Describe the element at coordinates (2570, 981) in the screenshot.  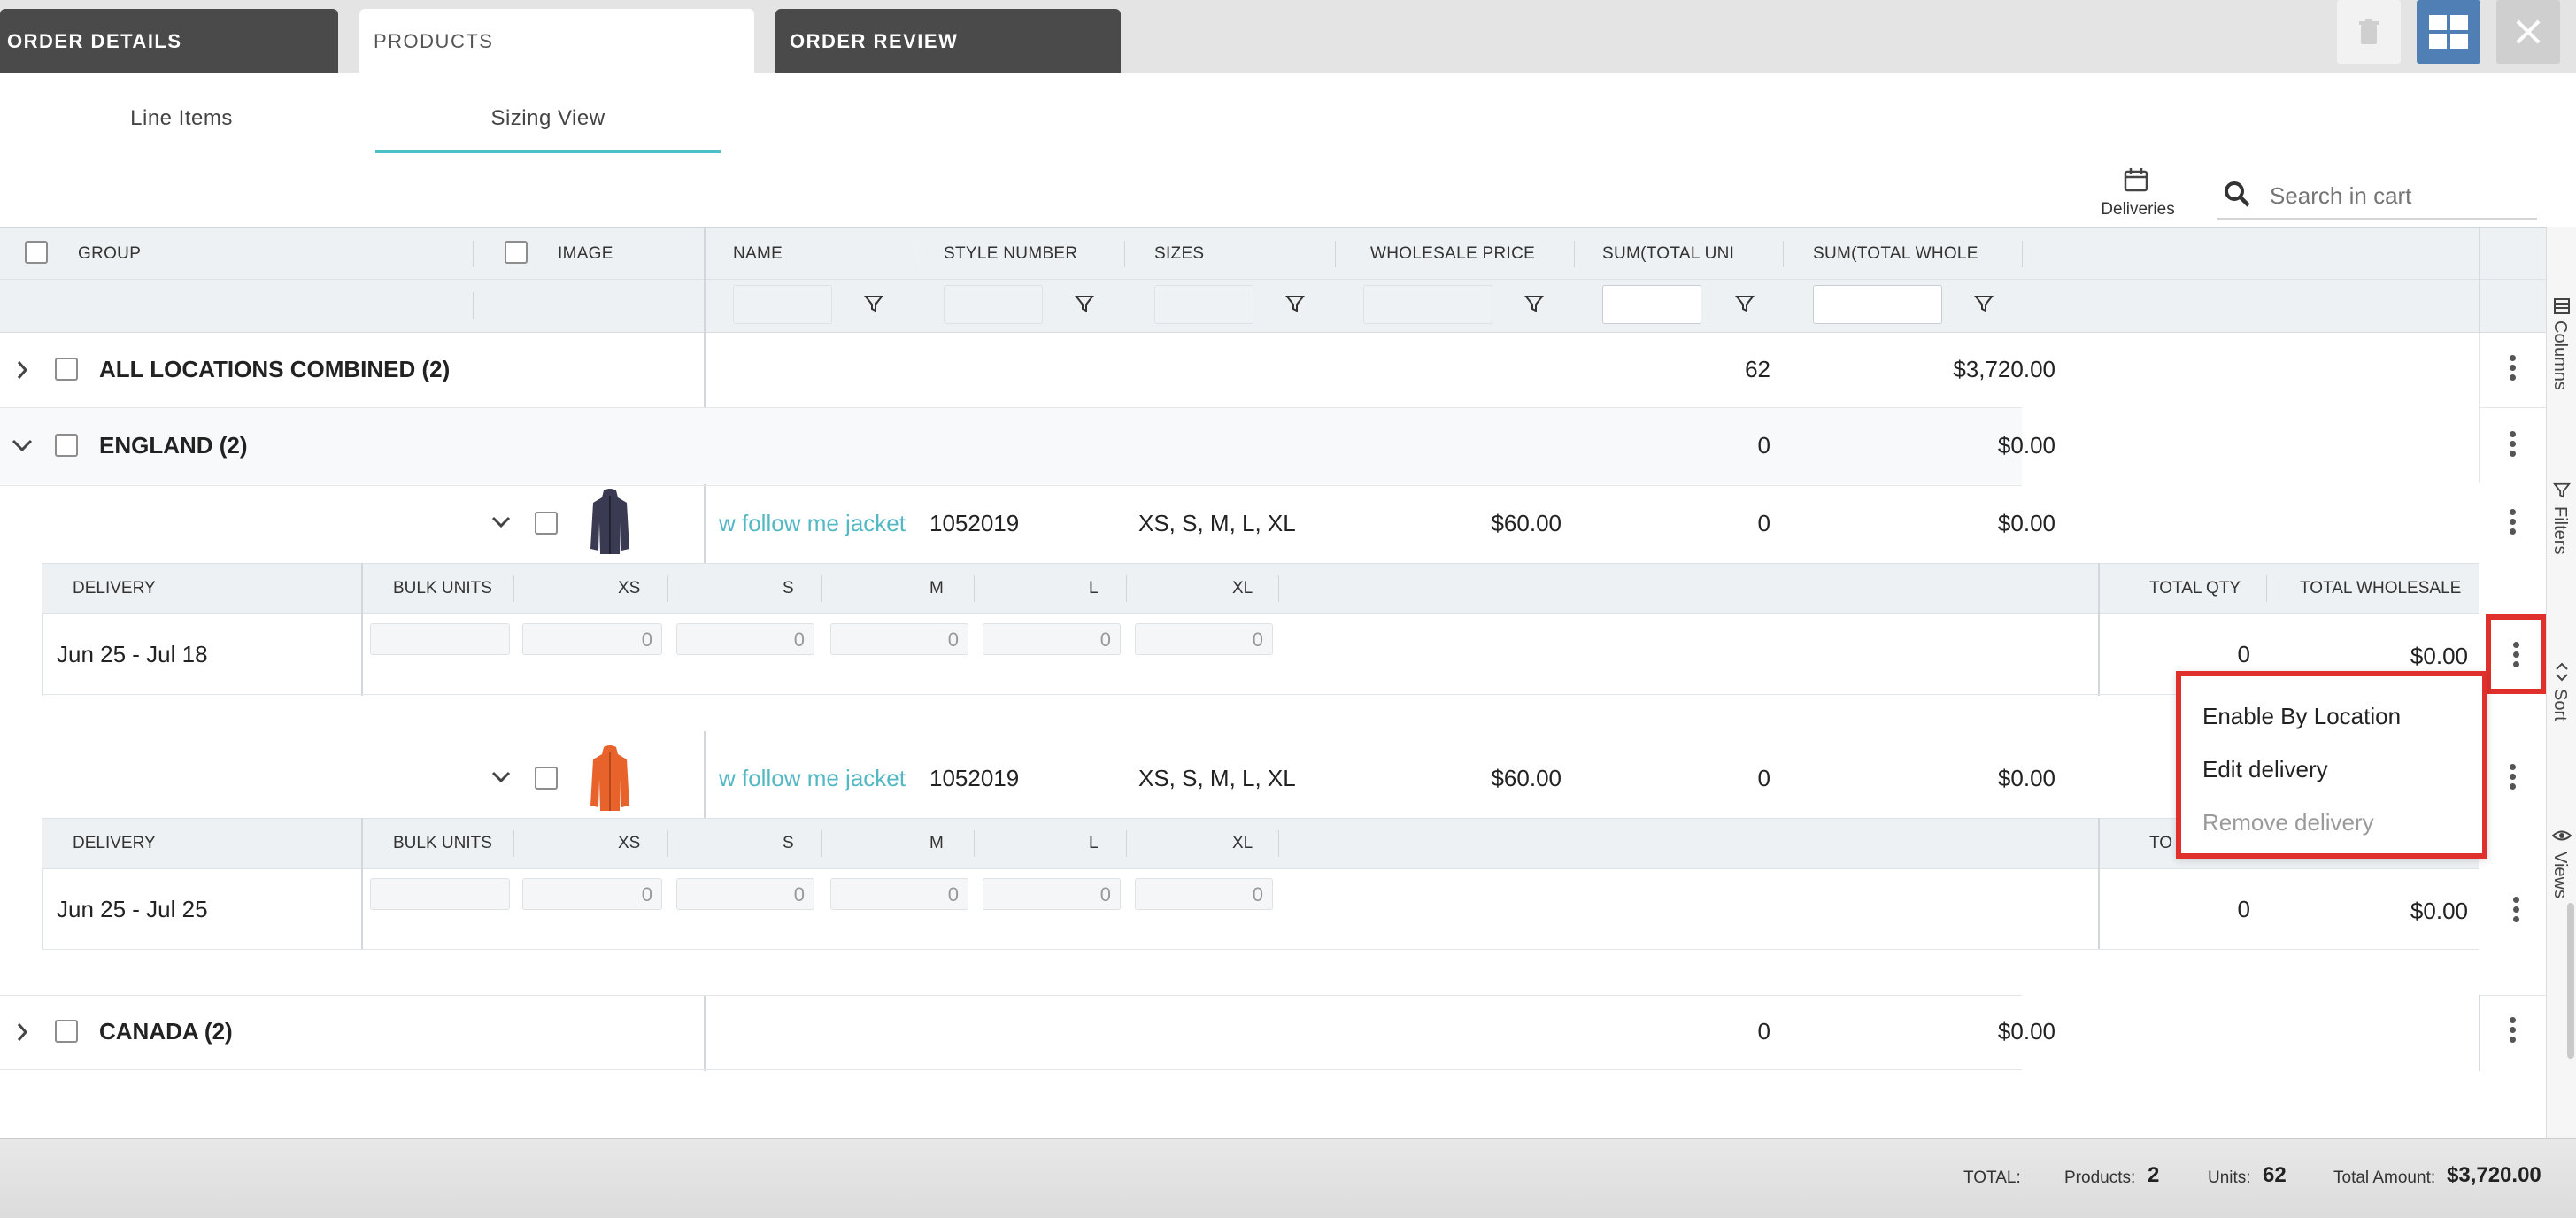
I see `vertical-scrollbar` at that location.